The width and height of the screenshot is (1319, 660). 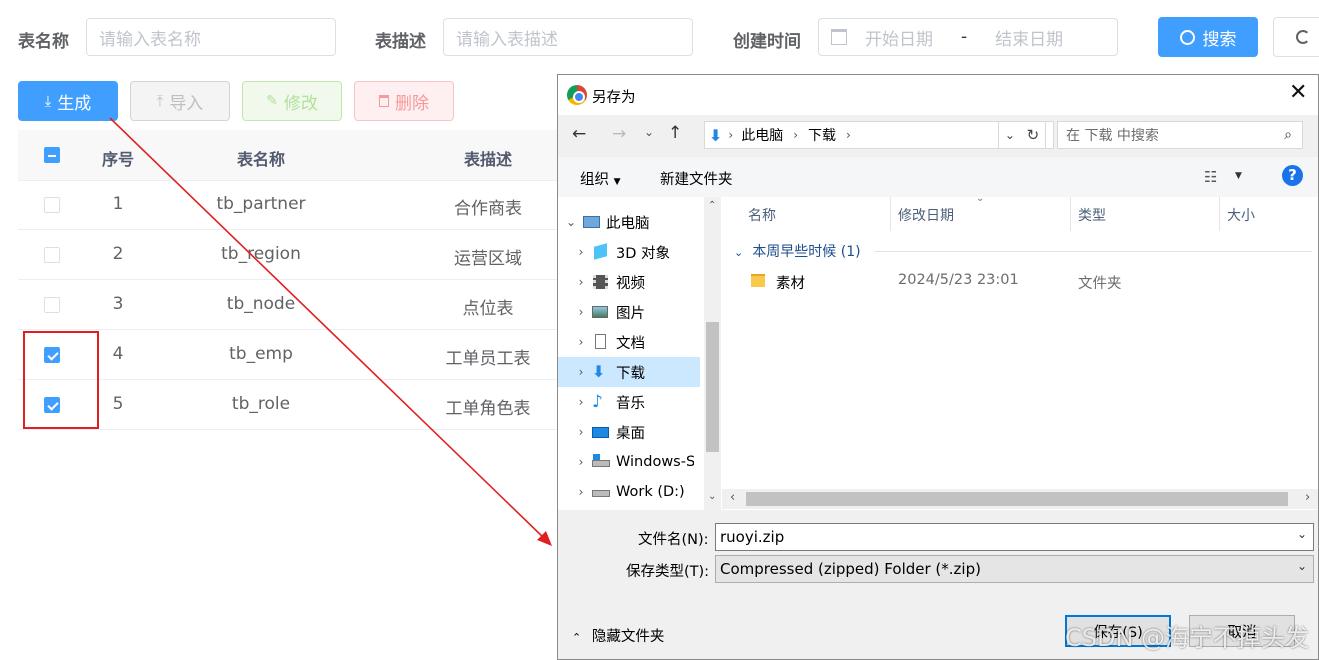 What do you see at coordinates (1022, 135) in the screenshot?
I see `address-actions: ⌄ ↻` at bounding box center [1022, 135].